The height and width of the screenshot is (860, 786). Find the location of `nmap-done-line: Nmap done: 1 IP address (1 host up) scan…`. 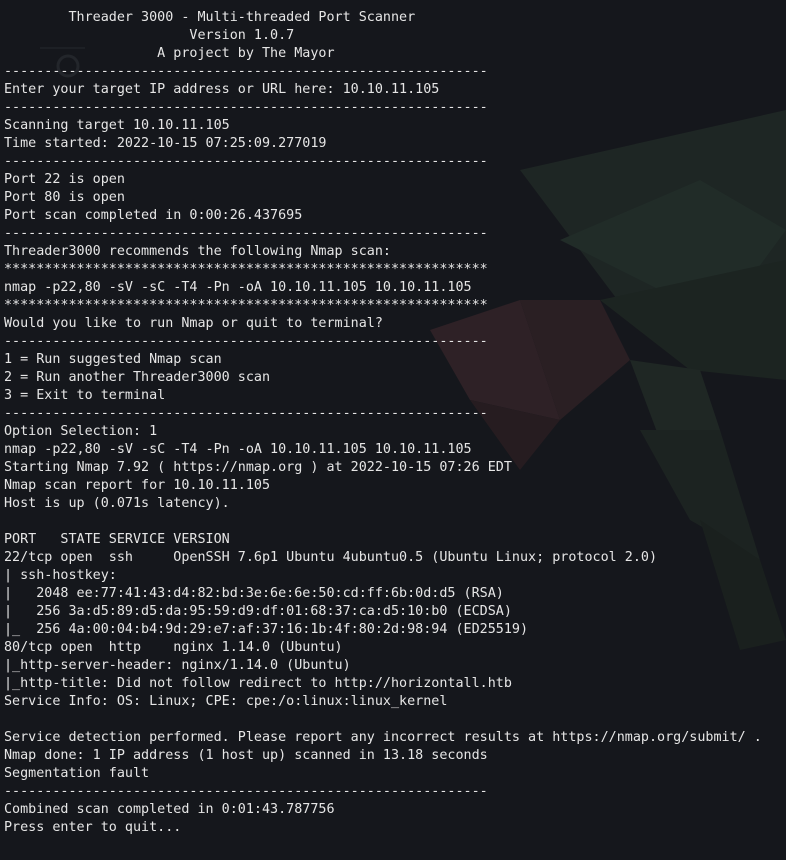

nmap-done-line: Nmap done: 1 IP address (1 host up) scan… is located at coordinates (246, 755).